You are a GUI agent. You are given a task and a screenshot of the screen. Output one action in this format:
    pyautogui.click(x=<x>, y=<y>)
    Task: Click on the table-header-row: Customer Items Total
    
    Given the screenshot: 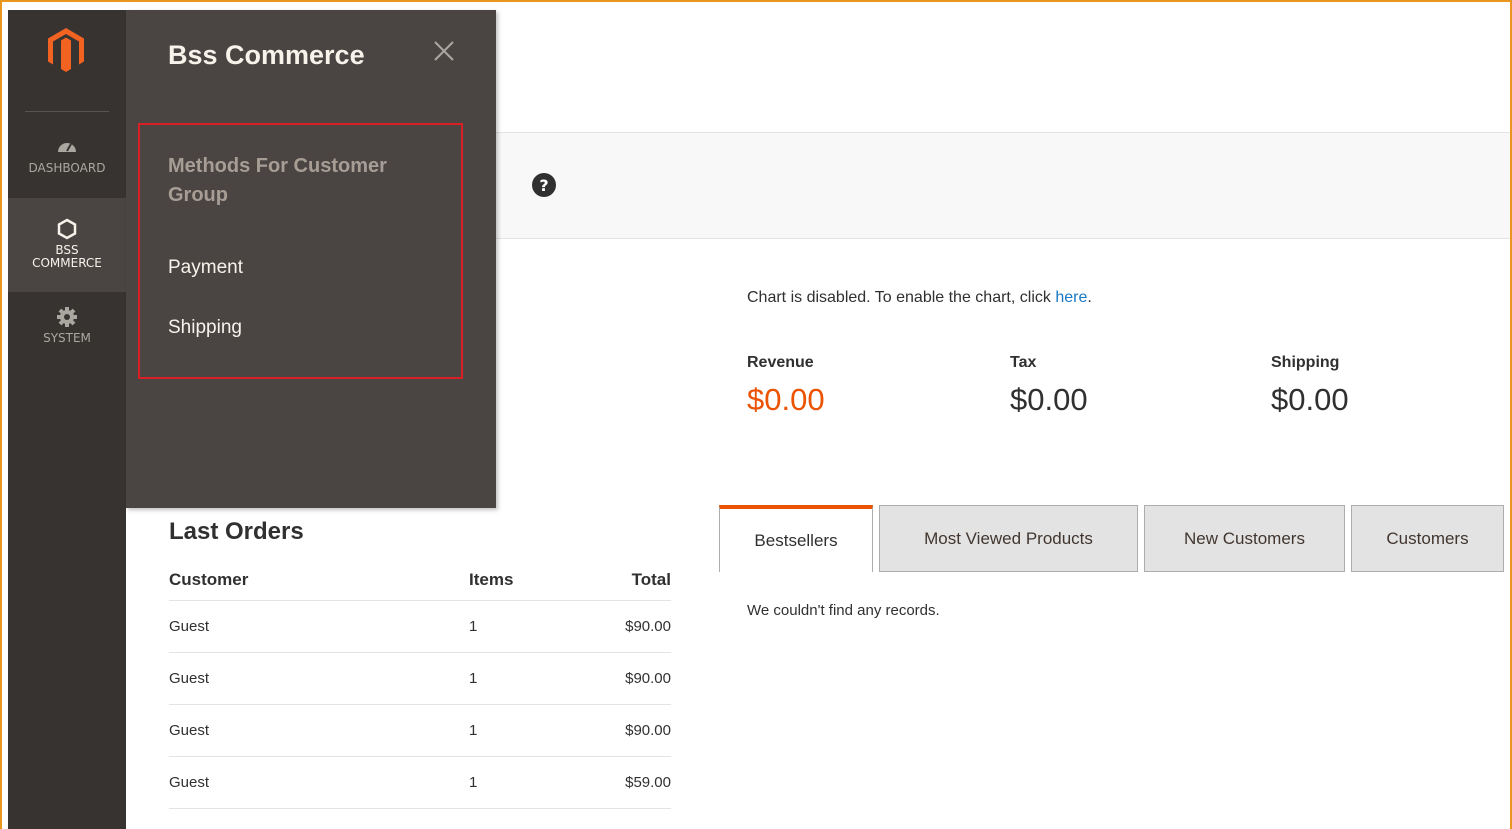 What is the action you would take?
    pyautogui.click(x=420, y=580)
    